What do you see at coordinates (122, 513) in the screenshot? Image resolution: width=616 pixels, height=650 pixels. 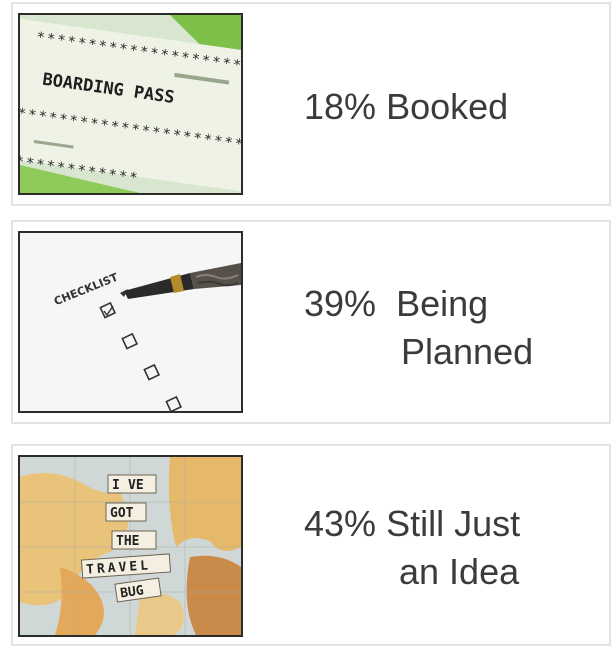 I see `tile-got: GOT` at bounding box center [122, 513].